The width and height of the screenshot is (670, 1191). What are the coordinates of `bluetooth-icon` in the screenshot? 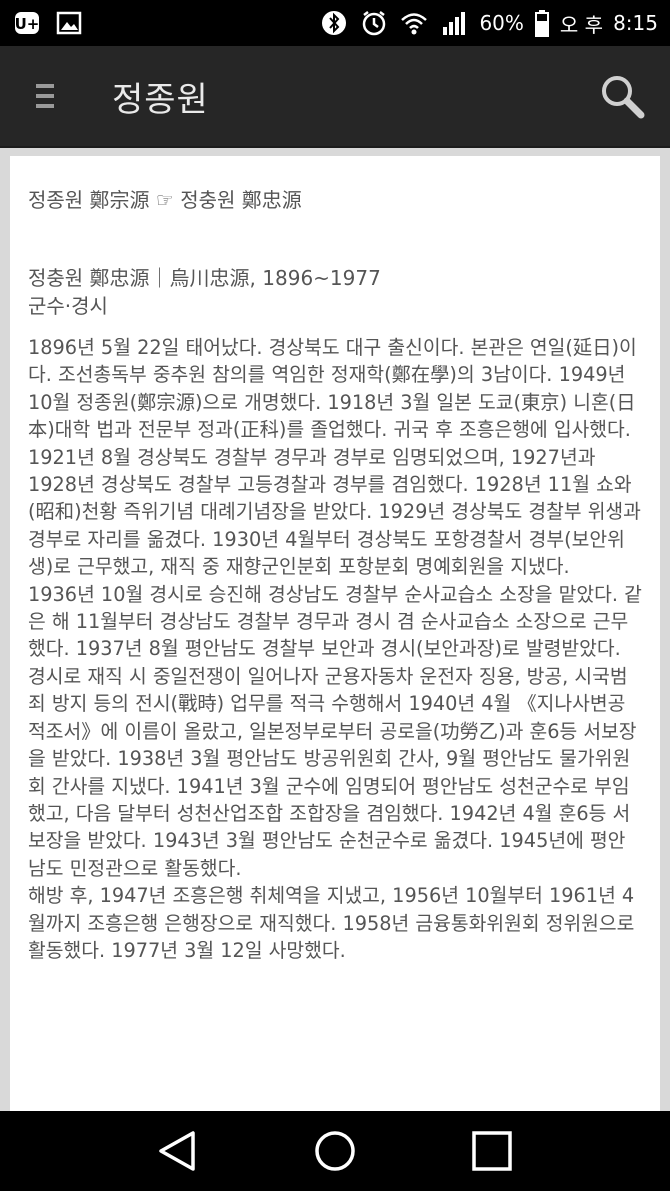 It's located at (334, 23).